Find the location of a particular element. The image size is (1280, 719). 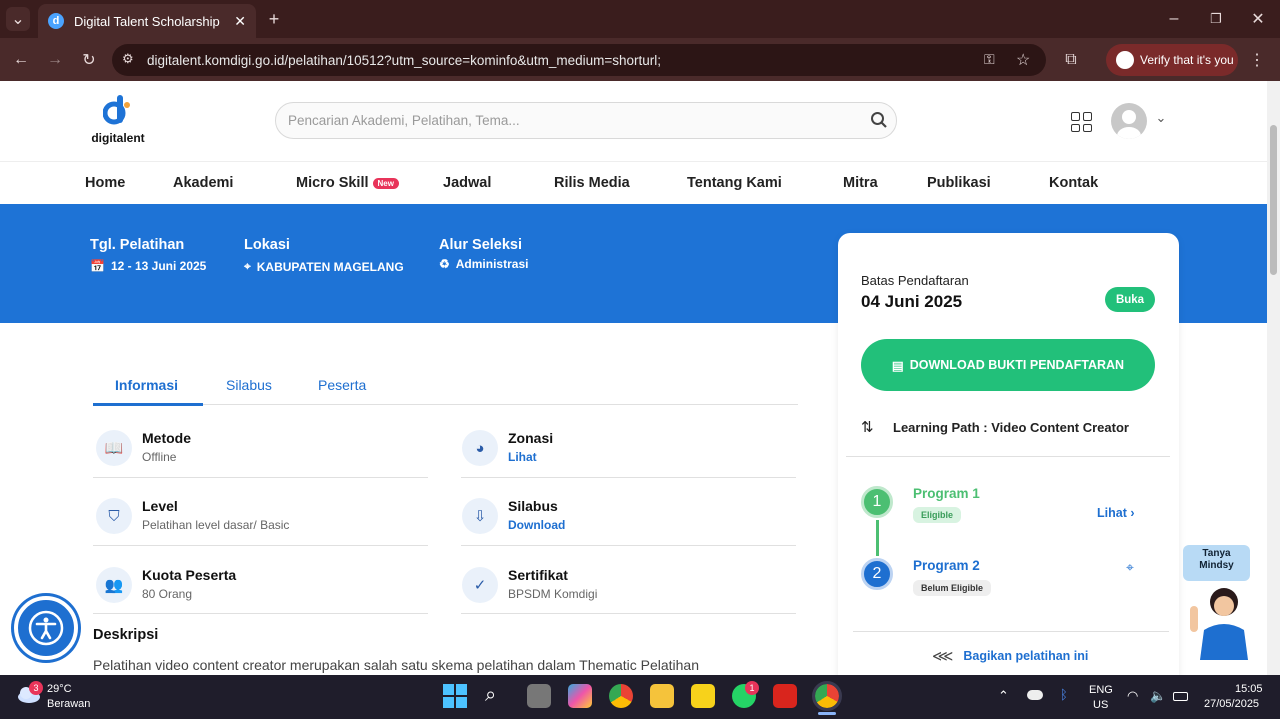

search-icon is located at coordinates (879, 121).